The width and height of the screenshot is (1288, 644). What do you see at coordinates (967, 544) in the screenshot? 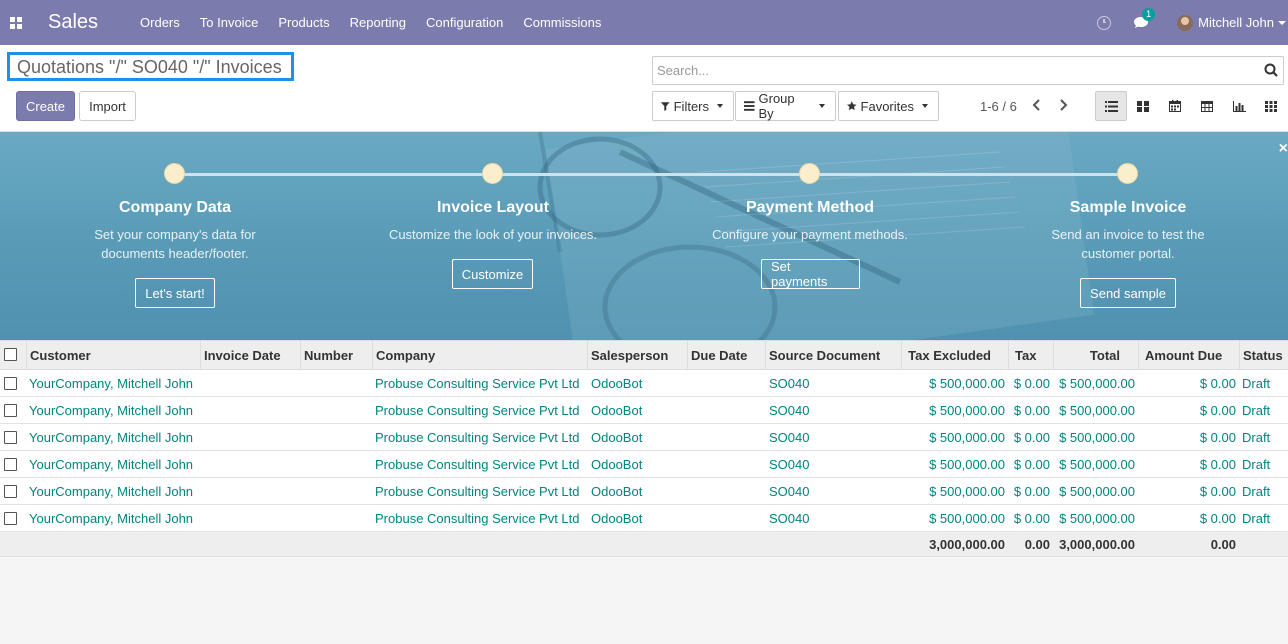
I see `total-tax-excluded: 3,000,000.00` at bounding box center [967, 544].